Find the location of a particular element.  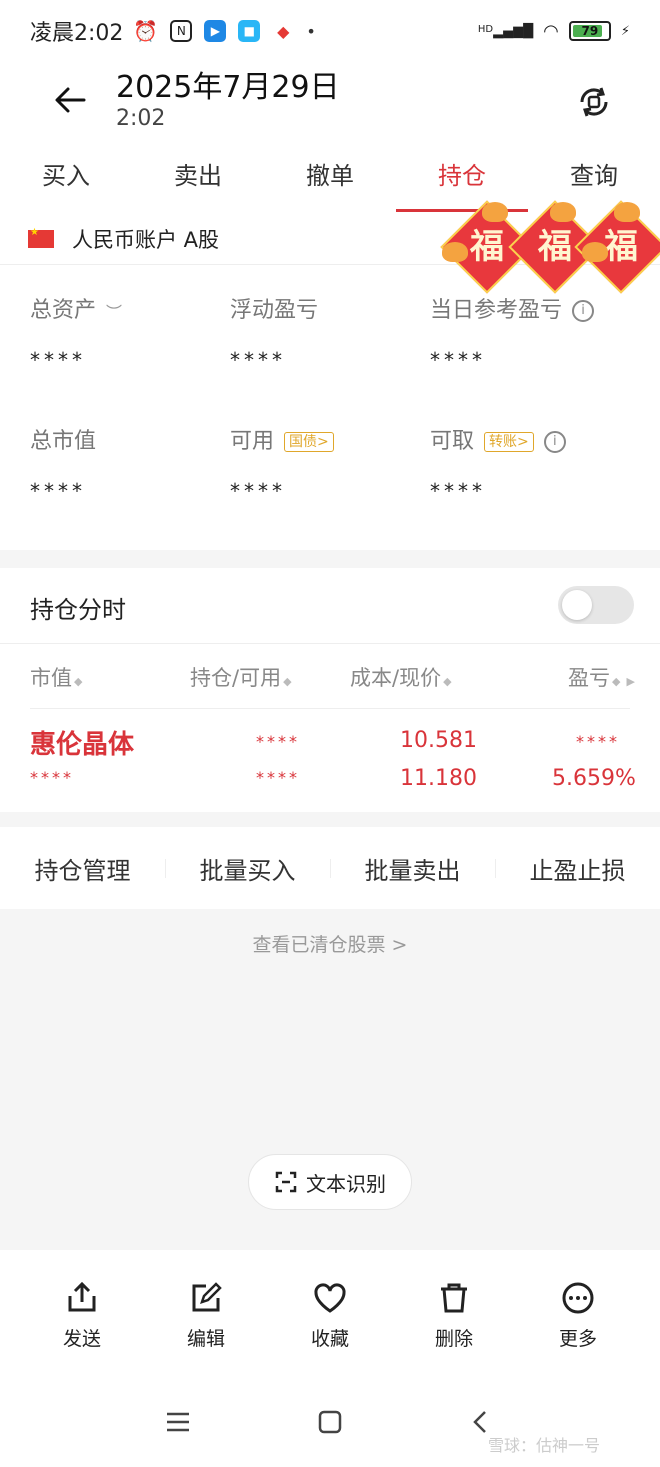

column-header-pnl: 盈亏 ◆ ▶ is located at coordinates (601, 677).